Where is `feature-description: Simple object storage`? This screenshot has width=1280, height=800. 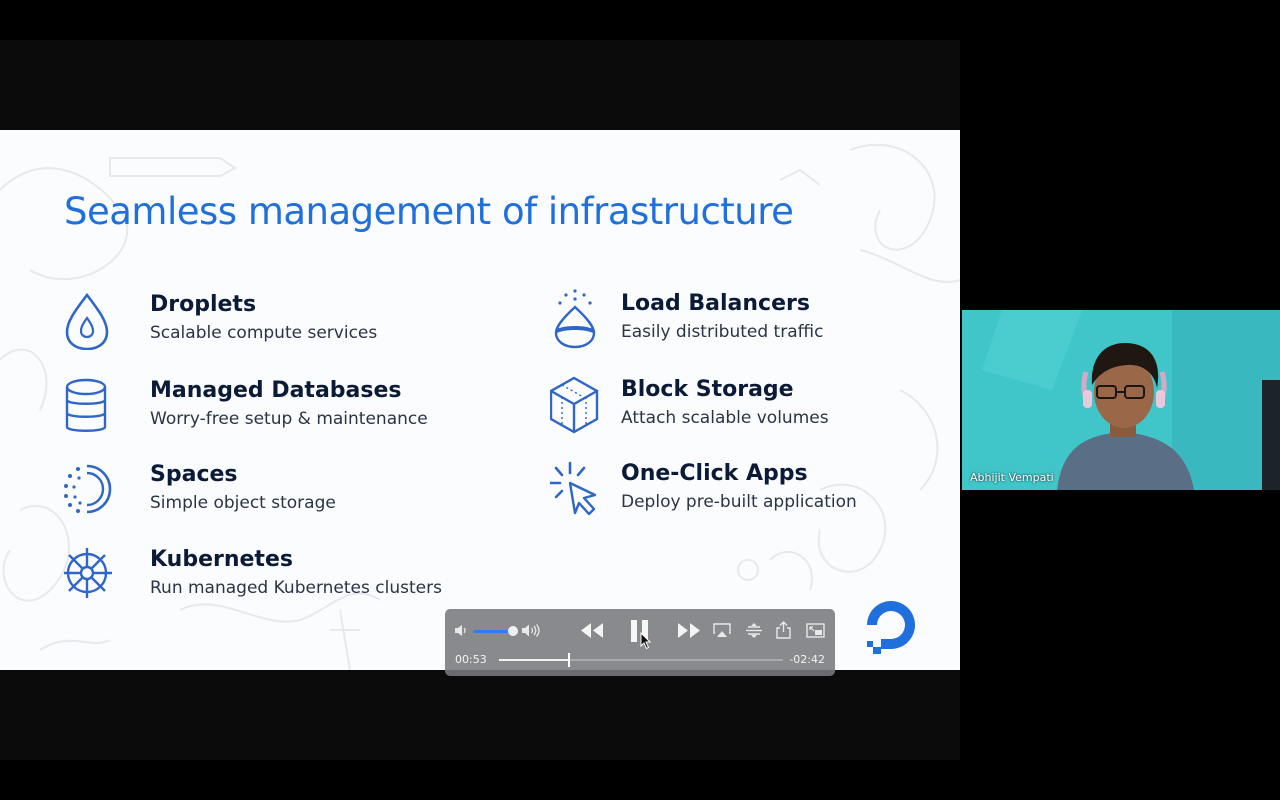
feature-description: Simple object storage is located at coordinates (243, 503).